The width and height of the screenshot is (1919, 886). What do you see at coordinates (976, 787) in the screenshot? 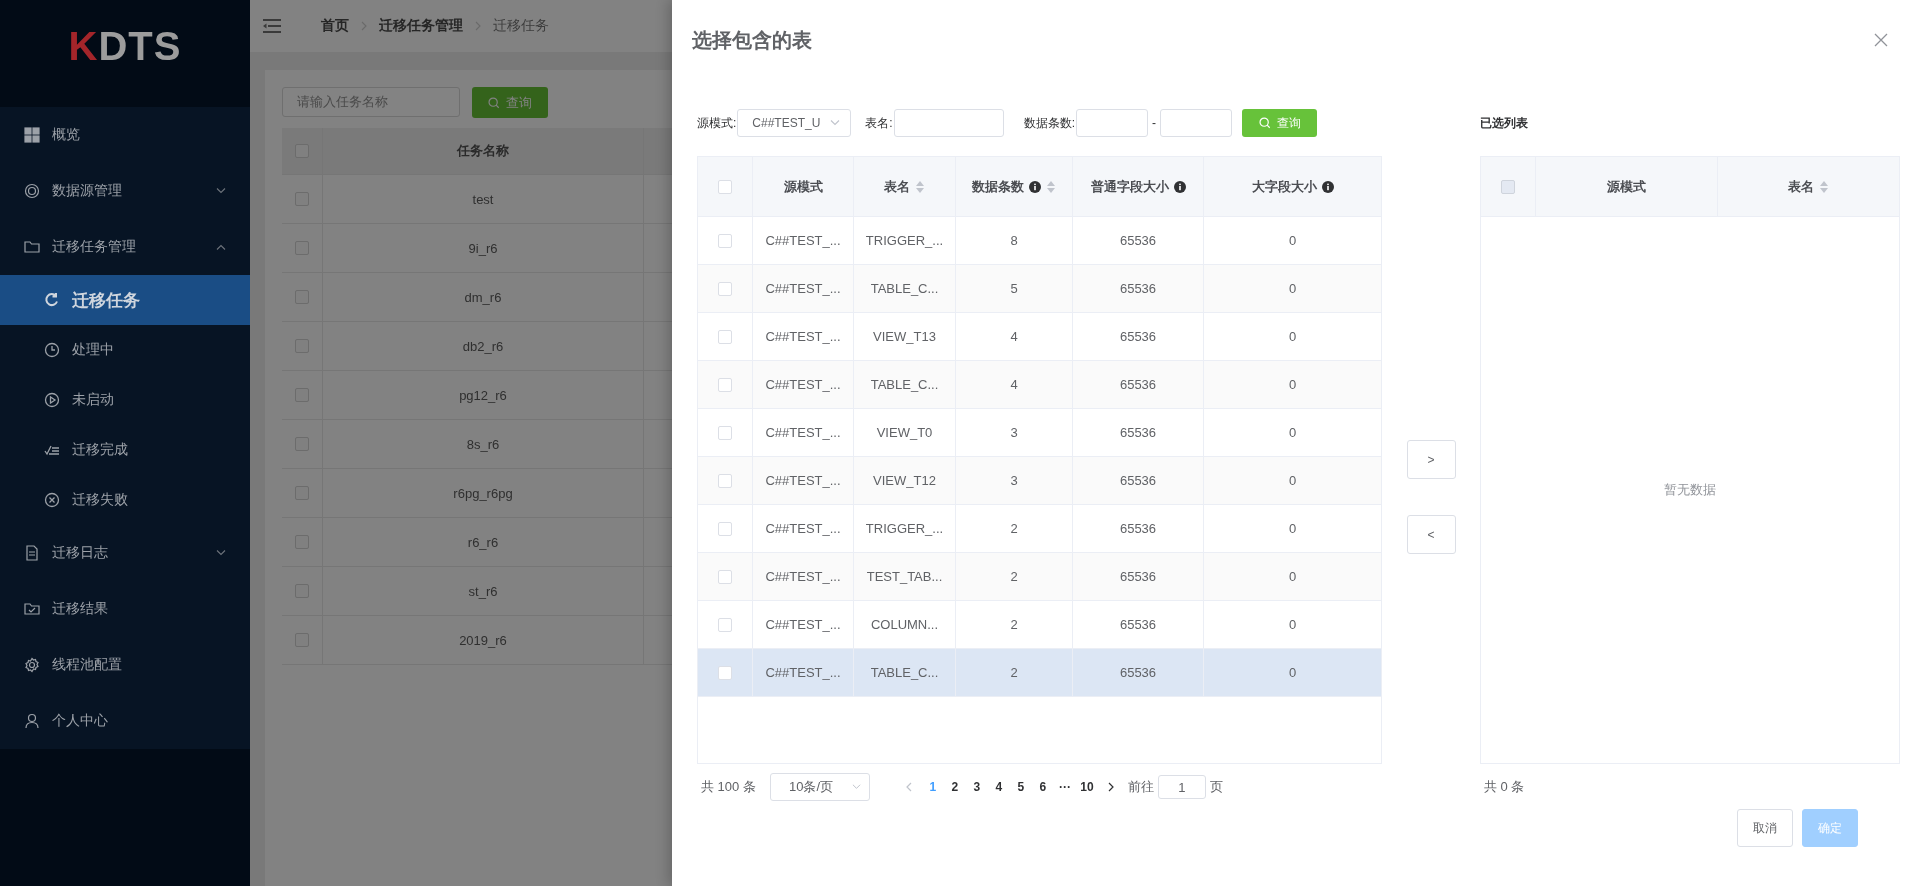
I see `page-number: 3` at bounding box center [976, 787].